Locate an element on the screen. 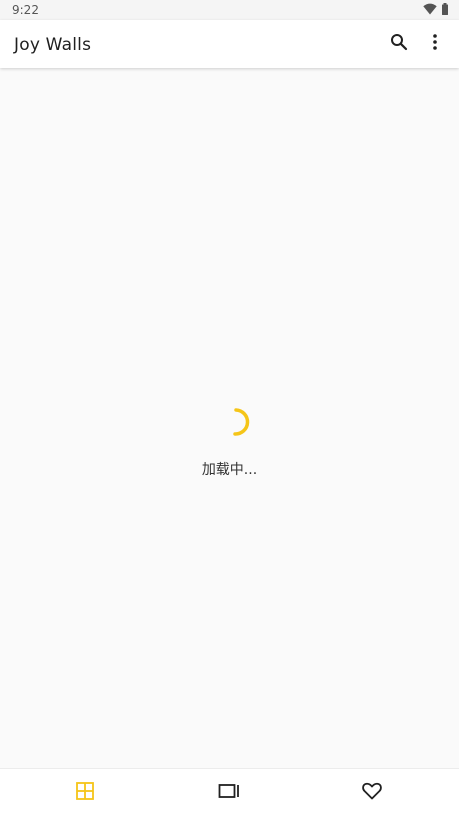 The height and width of the screenshot is (817, 459). nav-item-gallery is located at coordinates (229, 793).